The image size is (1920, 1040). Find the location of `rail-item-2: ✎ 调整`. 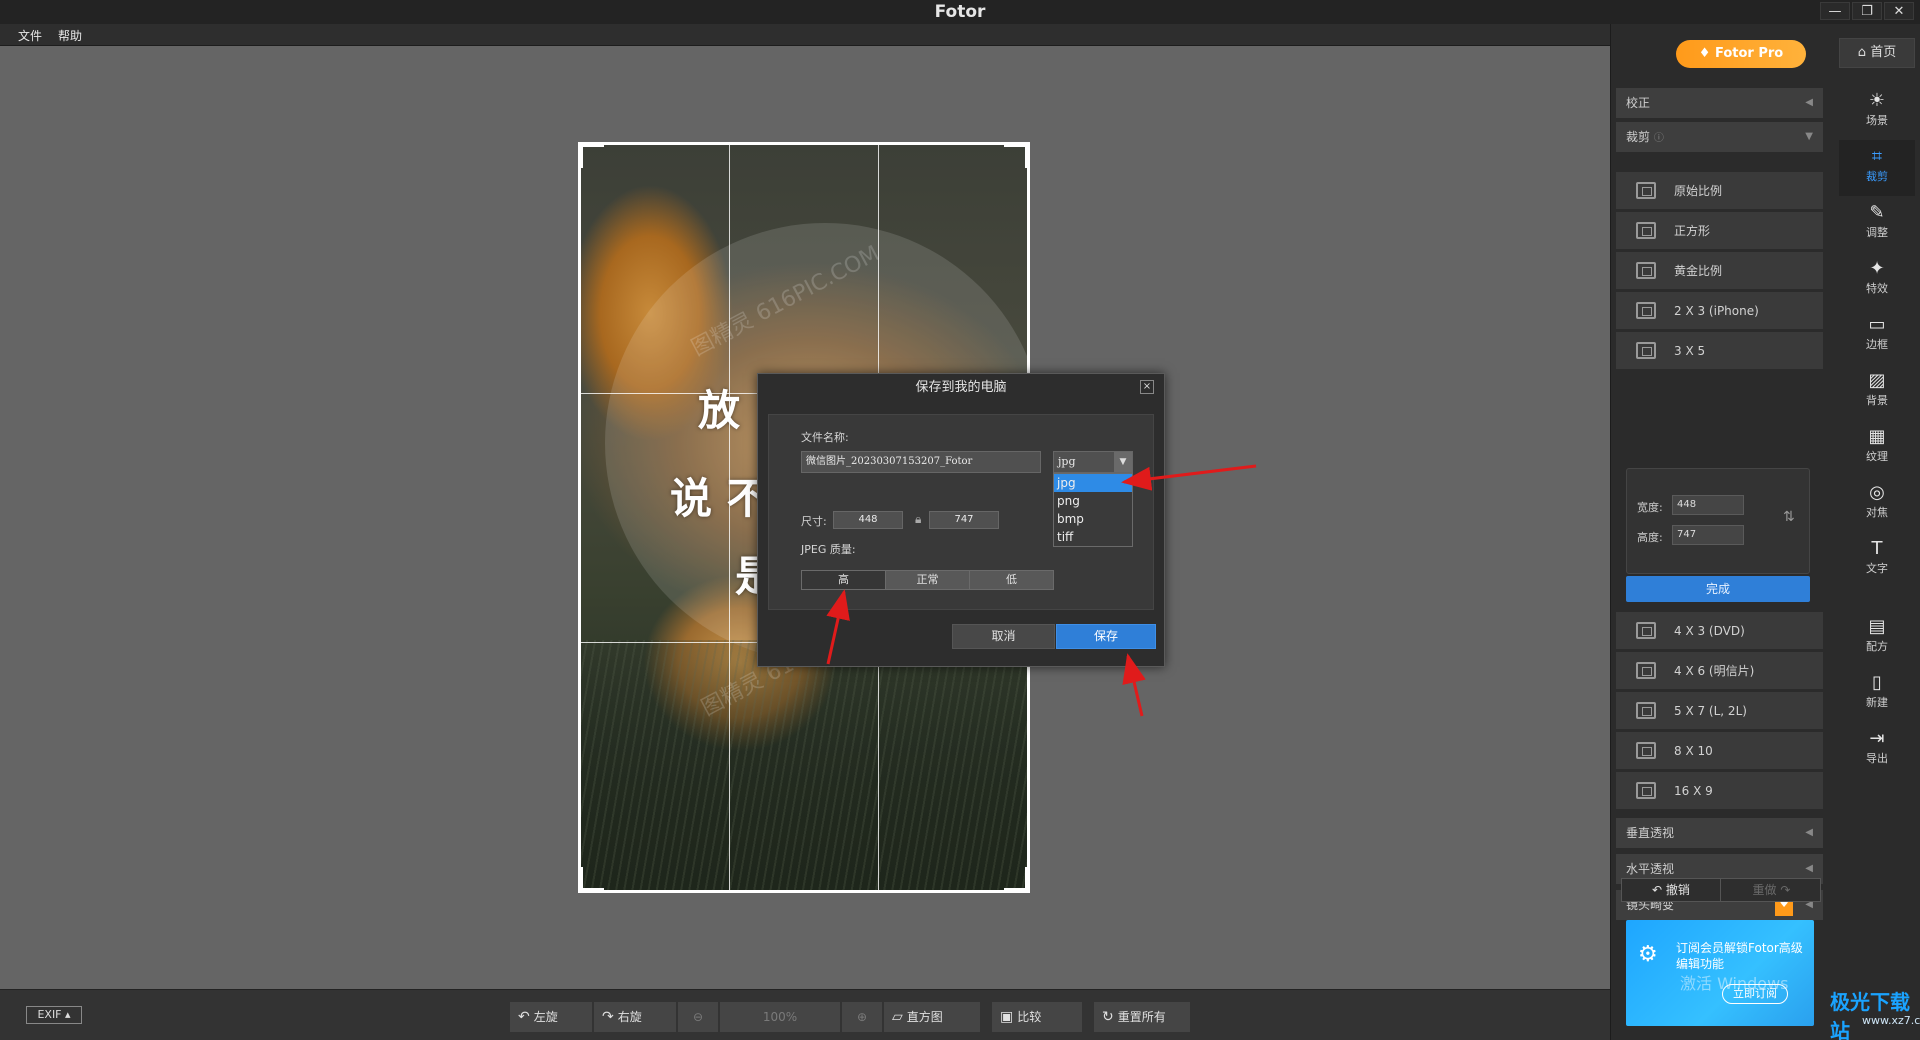

rail-item-2: ✎ 调整 is located at coordinates (1877, 224).